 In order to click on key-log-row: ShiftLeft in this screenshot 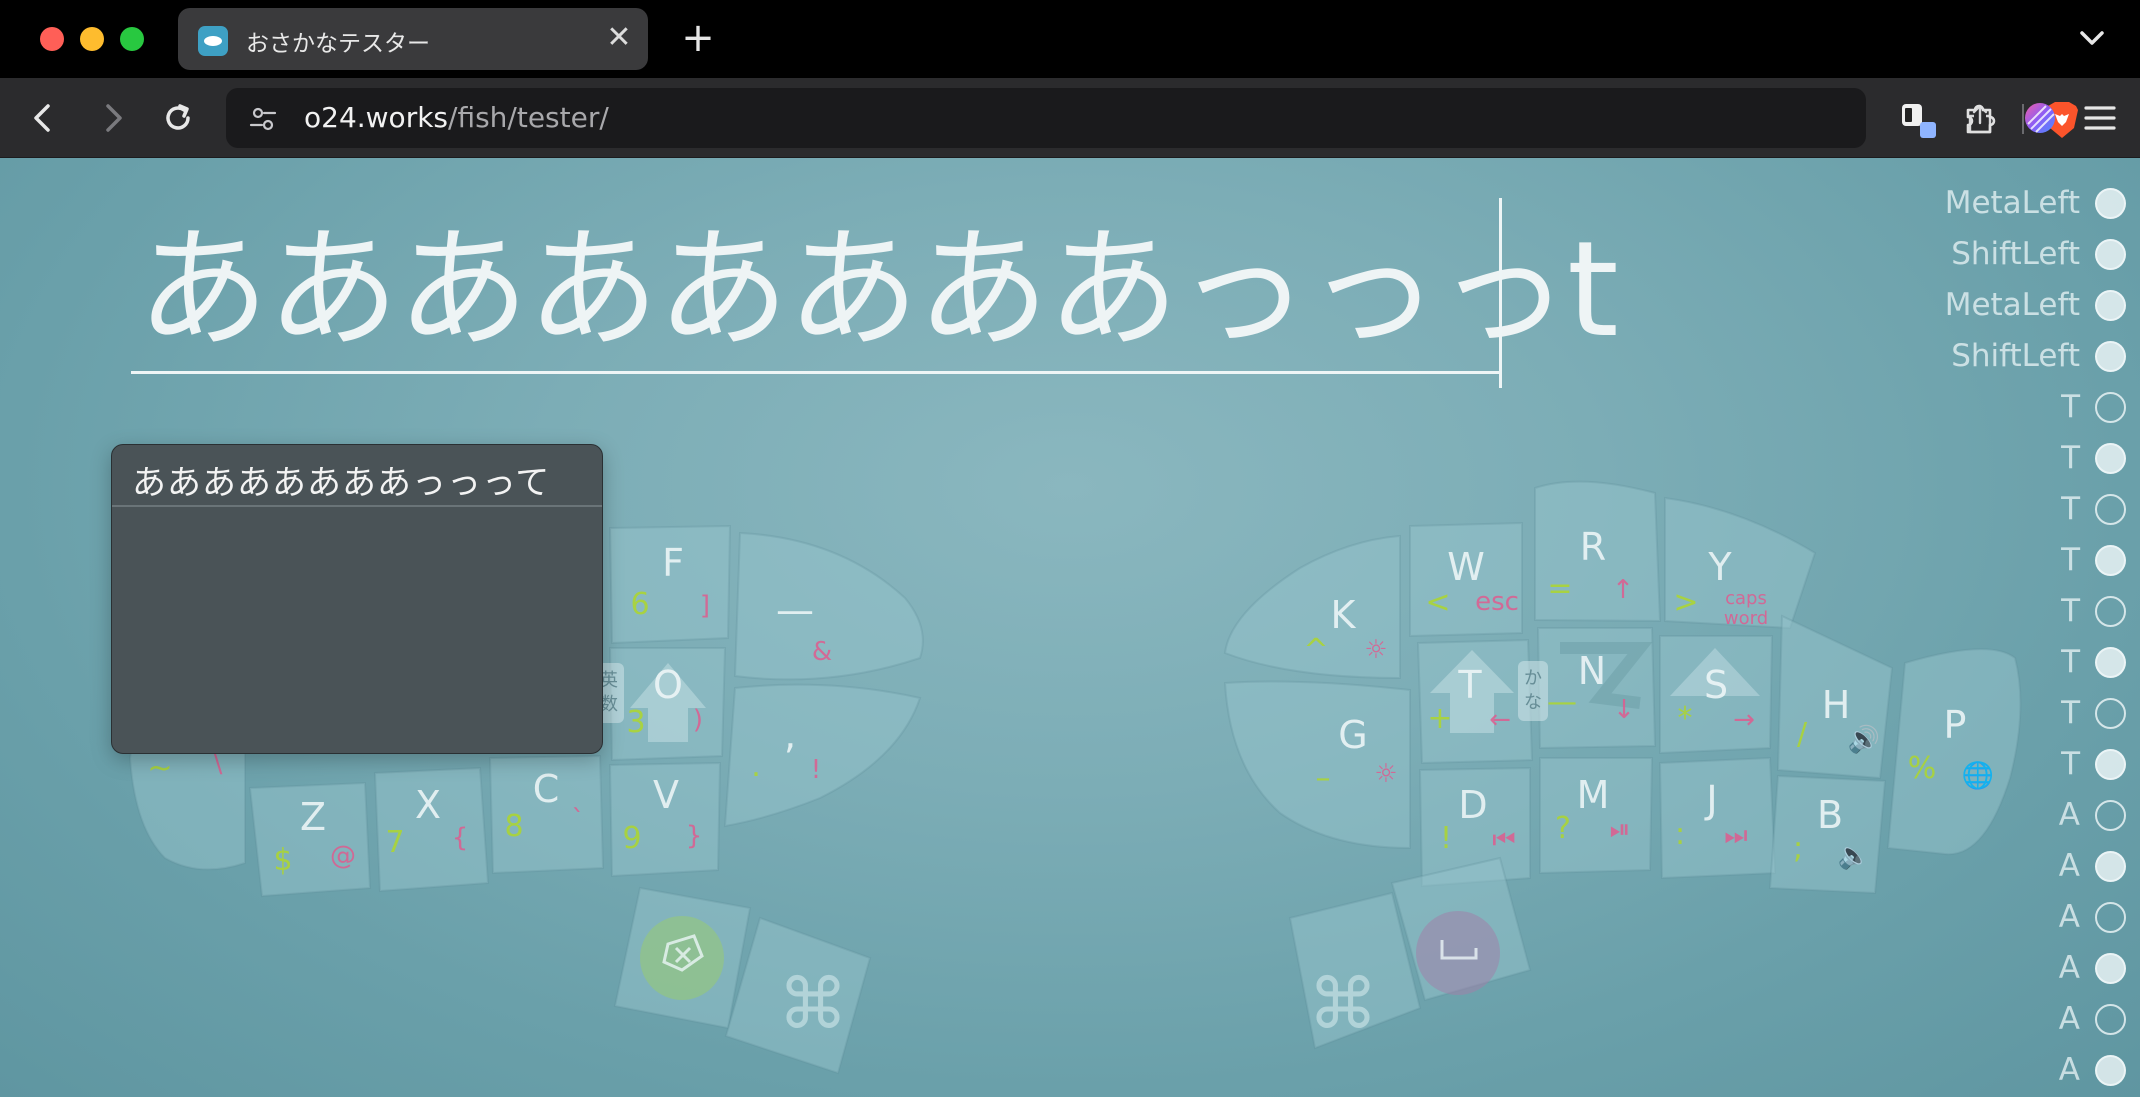, I will do `click(2010, 356)`.